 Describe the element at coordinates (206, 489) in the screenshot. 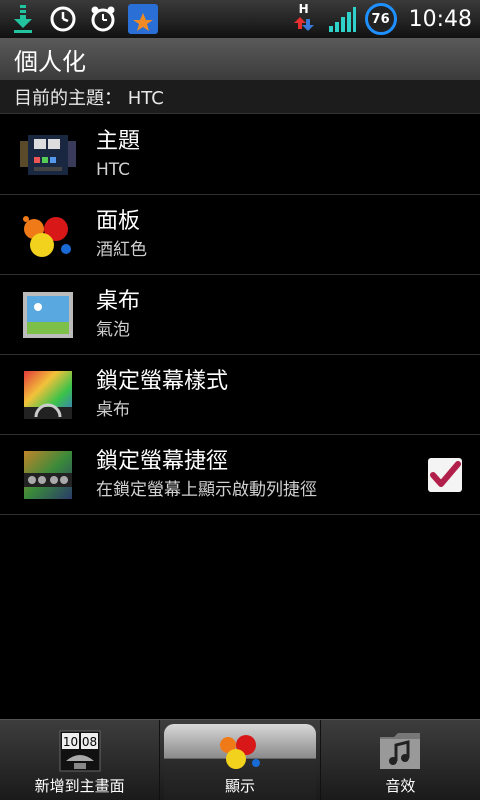

I see `list-item-subtitle: 在鎖定螢幕上顯示啟動列捷徑` at that location.